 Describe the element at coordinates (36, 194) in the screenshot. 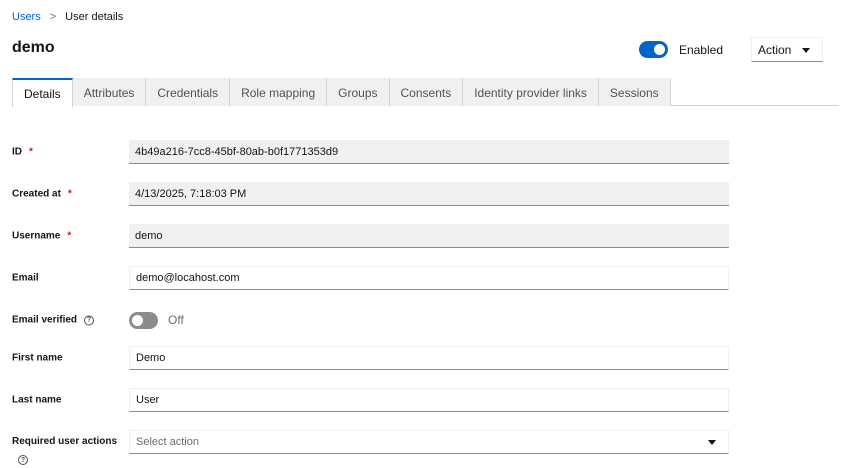

I see `created-at-label-text: Created at` at that location.